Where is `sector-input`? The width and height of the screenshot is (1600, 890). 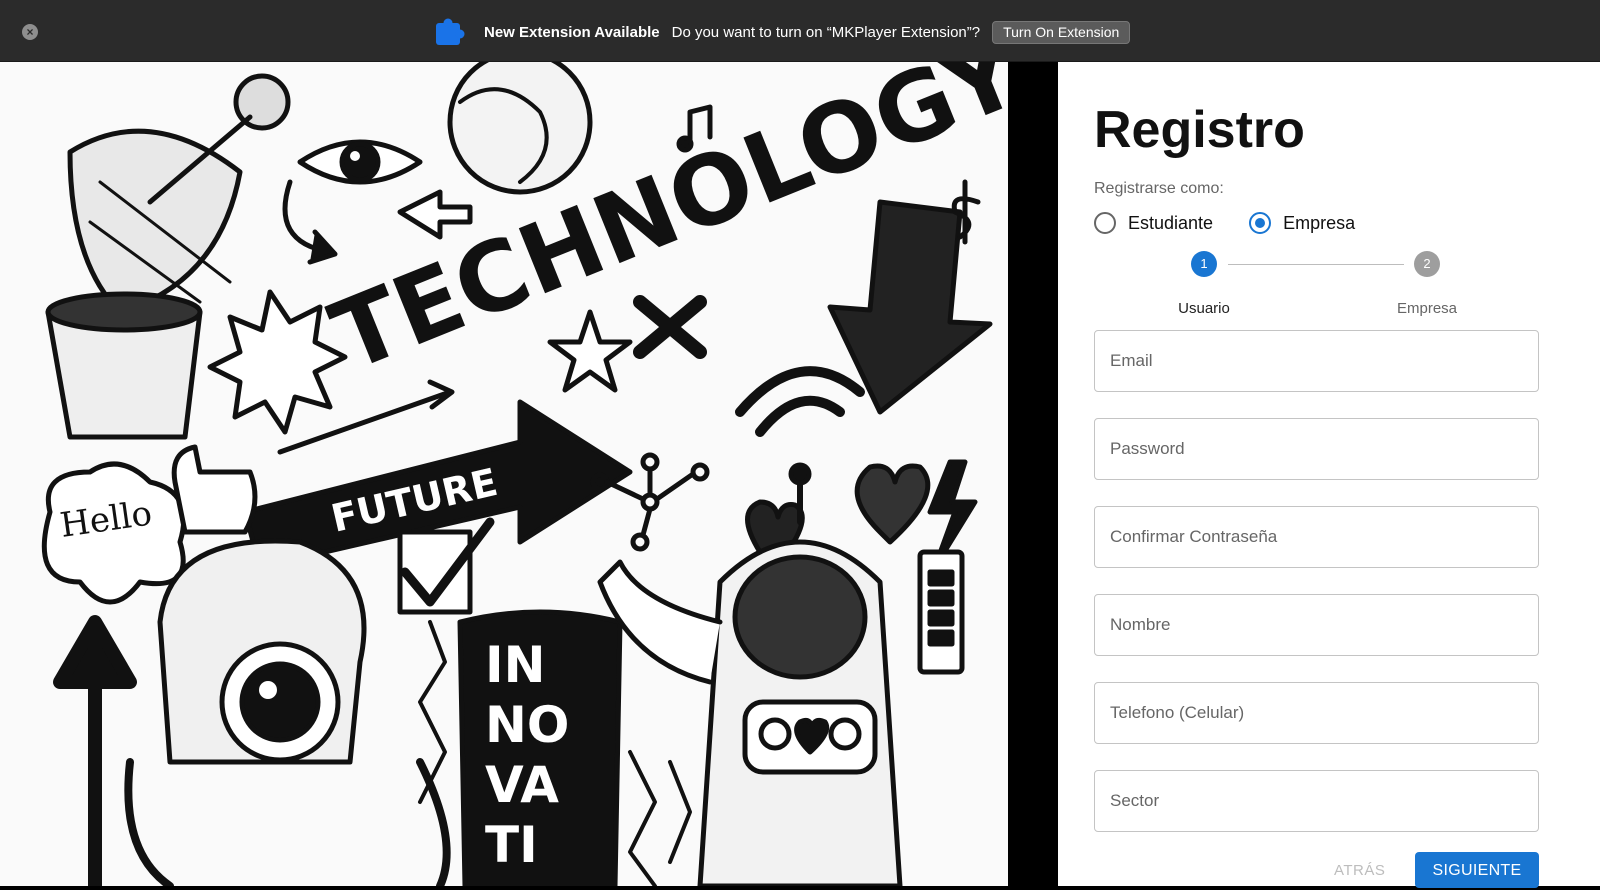 sector-input is located at coordinates (1316, 801).